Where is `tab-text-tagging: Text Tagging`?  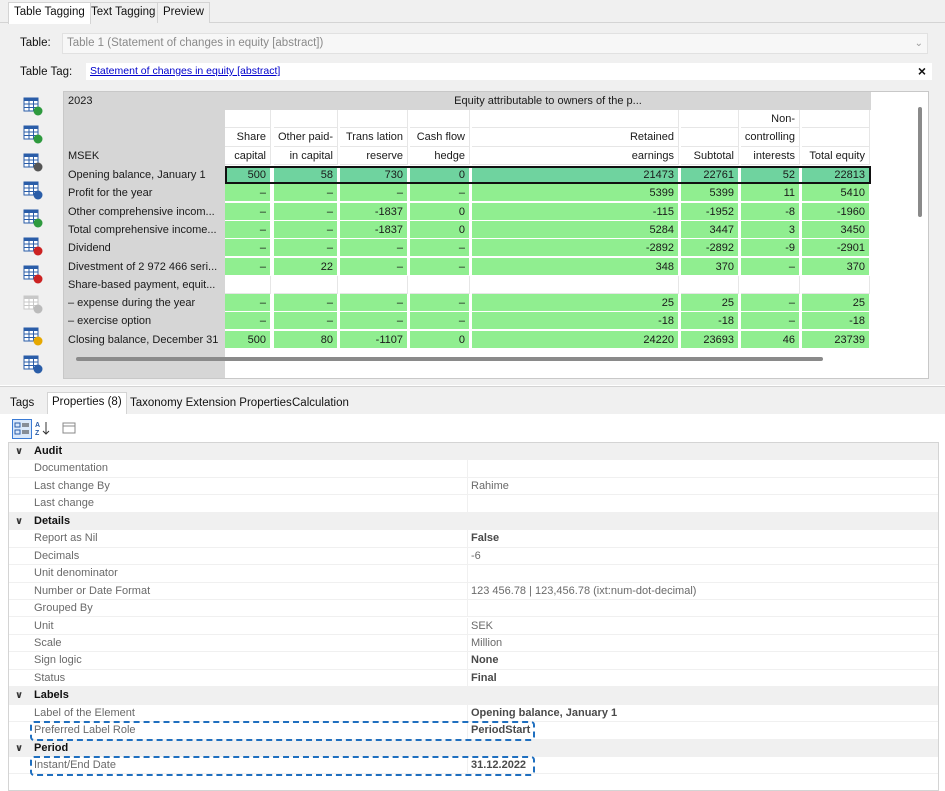 tab-text-tagging: Text Tagging is located at coordinates (123, 12).